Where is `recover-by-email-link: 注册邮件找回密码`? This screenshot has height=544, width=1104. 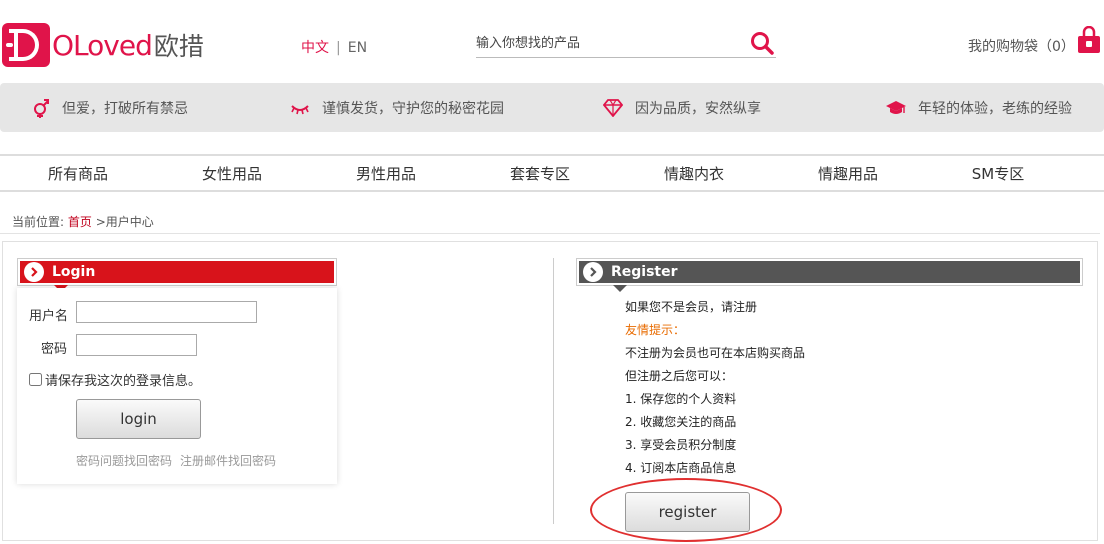
recover-by-email-link: 注册邮件找回密码 is located at coordinates (228, 461).